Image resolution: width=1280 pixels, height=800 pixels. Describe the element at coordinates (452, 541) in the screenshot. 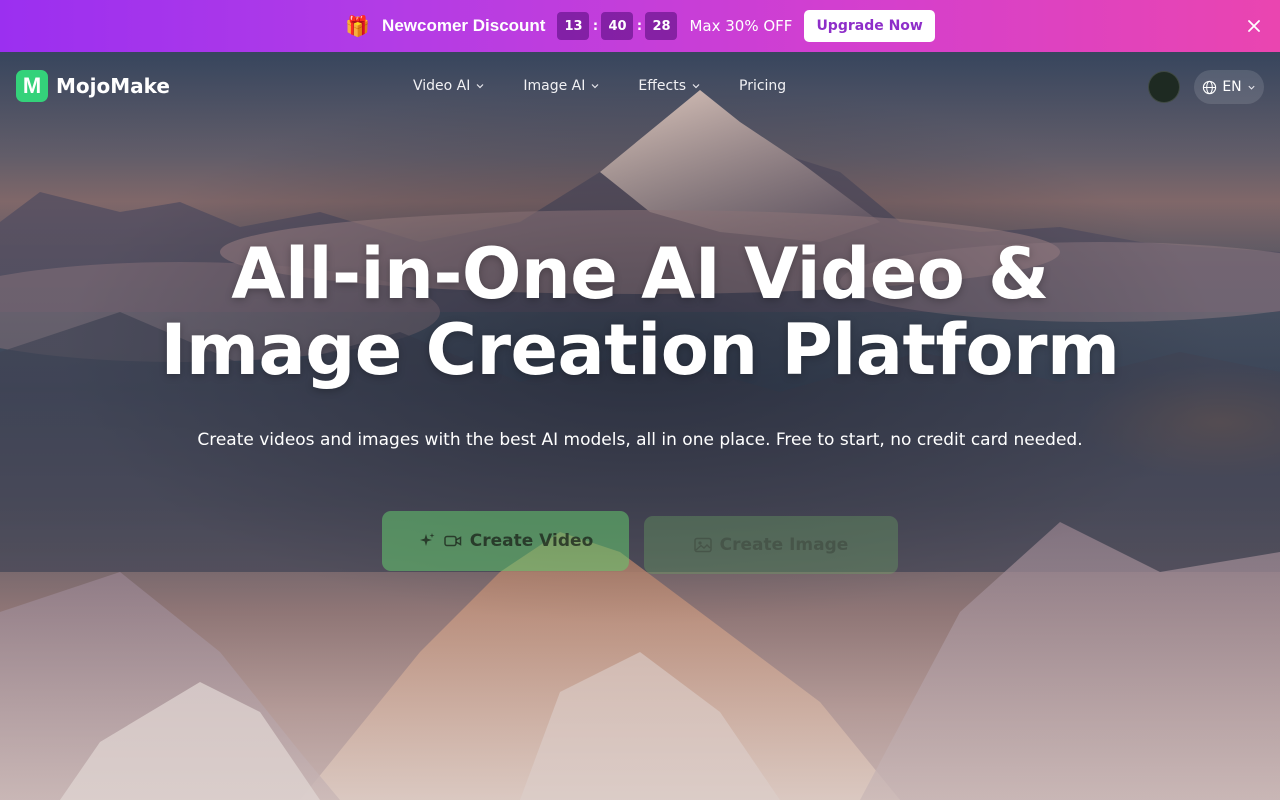

I see `video-camera-icon` at that location.